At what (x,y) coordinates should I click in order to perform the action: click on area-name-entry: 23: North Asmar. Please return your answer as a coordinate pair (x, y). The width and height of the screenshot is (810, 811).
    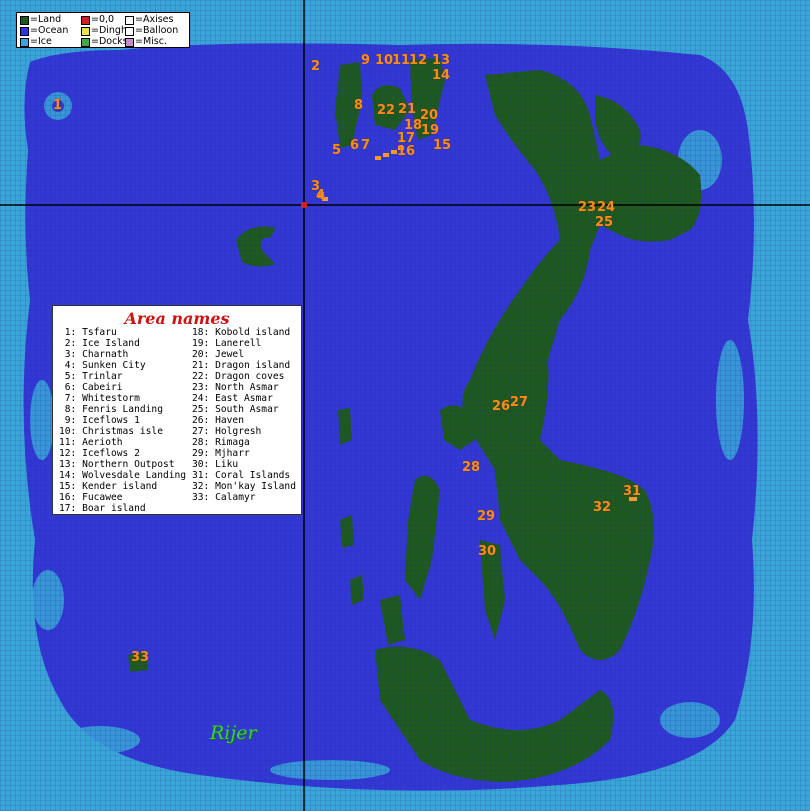
    Looking at the image, I should click on (235, 387).